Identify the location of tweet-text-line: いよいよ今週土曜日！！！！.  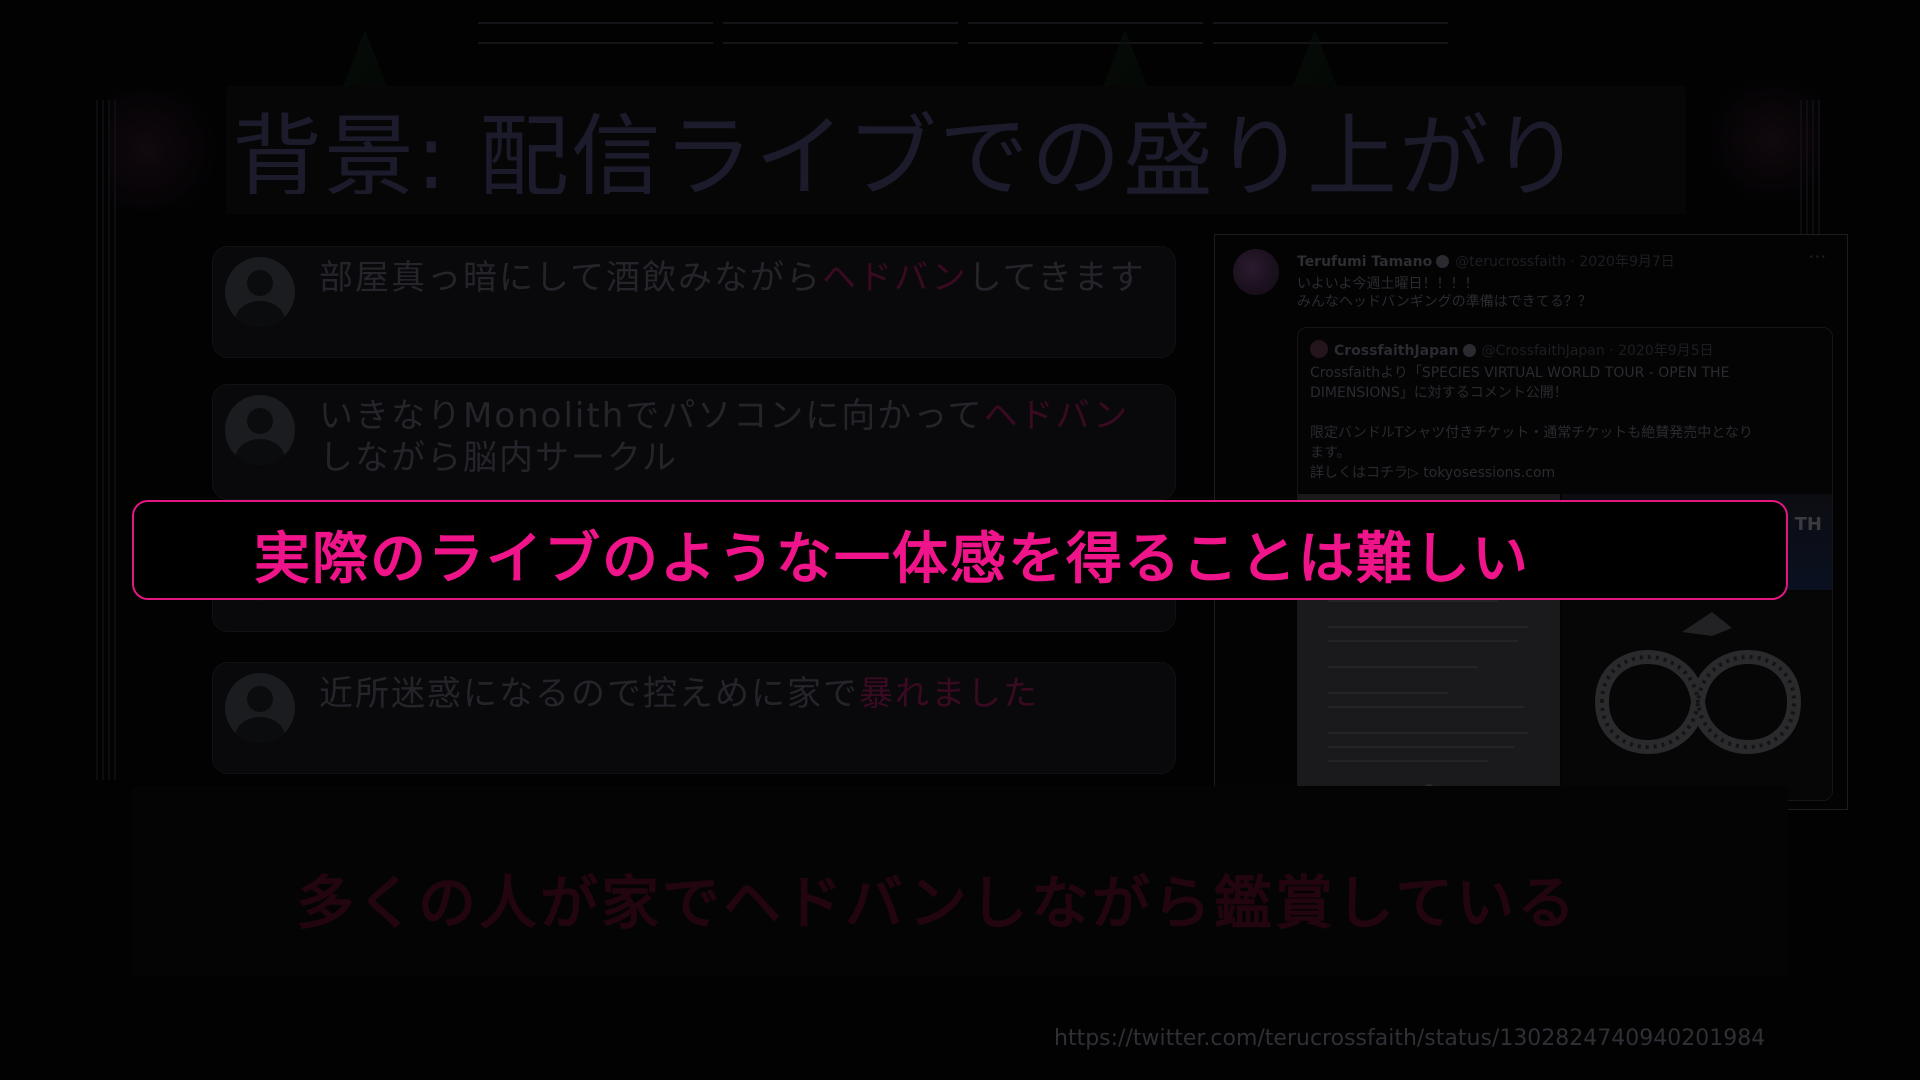
(1388, 284).